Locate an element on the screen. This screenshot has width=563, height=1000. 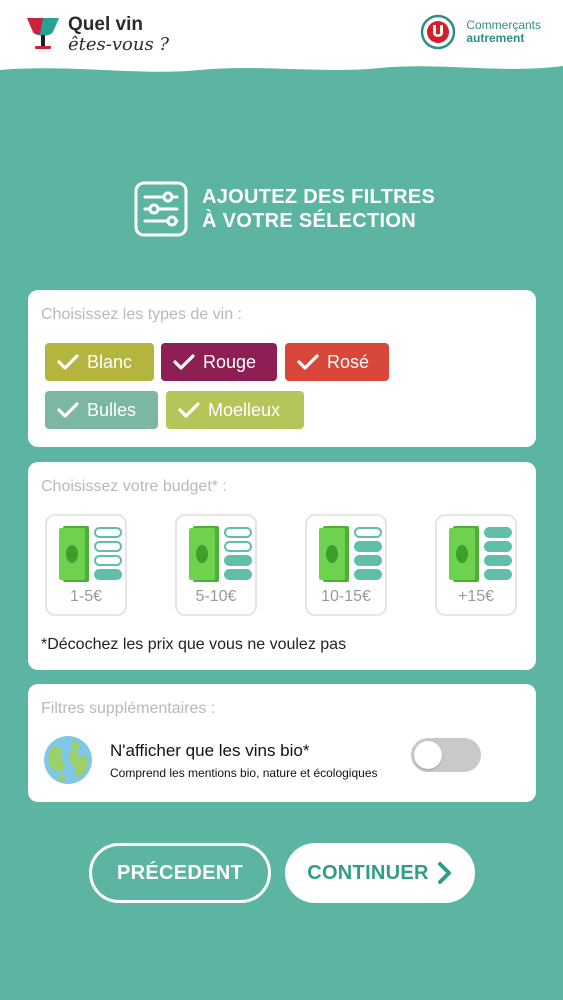
chip-blanc: Blanc is located at coordinates (99, 362).